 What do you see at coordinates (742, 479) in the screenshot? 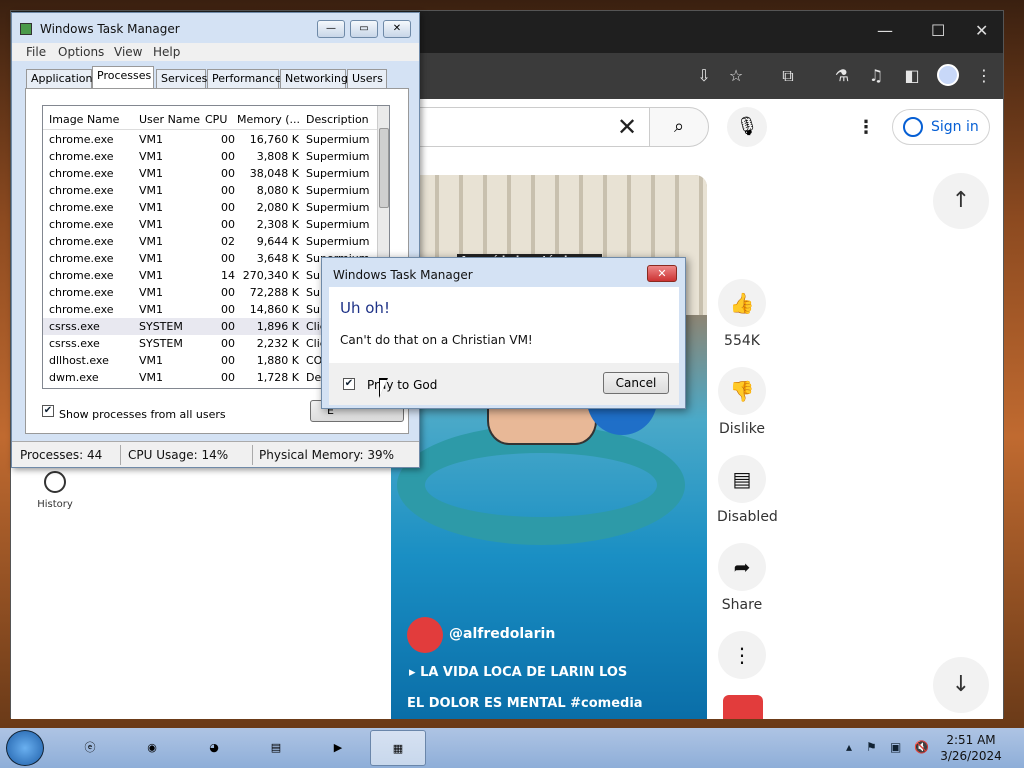
I see `comment-icon: ▤` at bounding box center [742, 479].